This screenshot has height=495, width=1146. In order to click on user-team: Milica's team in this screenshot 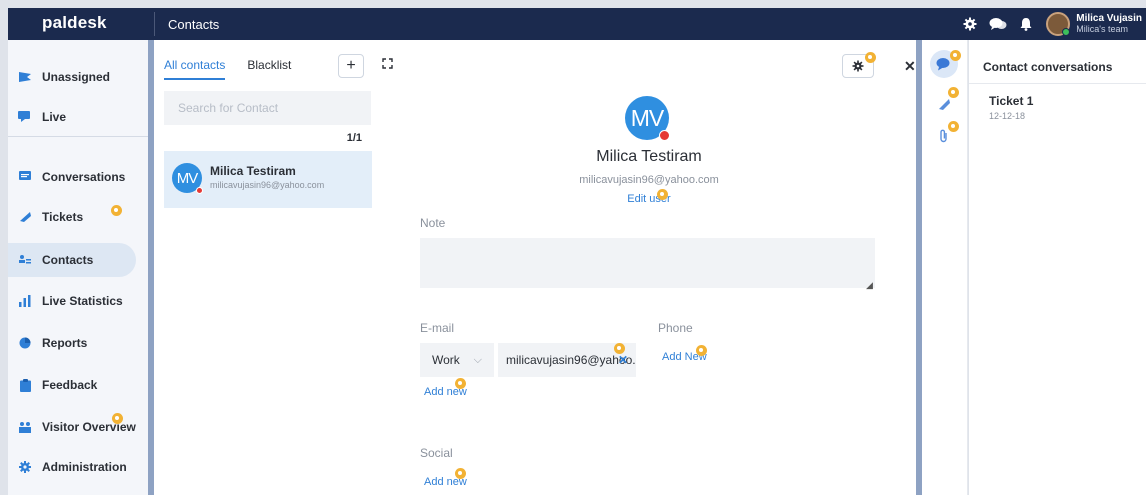, I will do `click(1102, 29)`.